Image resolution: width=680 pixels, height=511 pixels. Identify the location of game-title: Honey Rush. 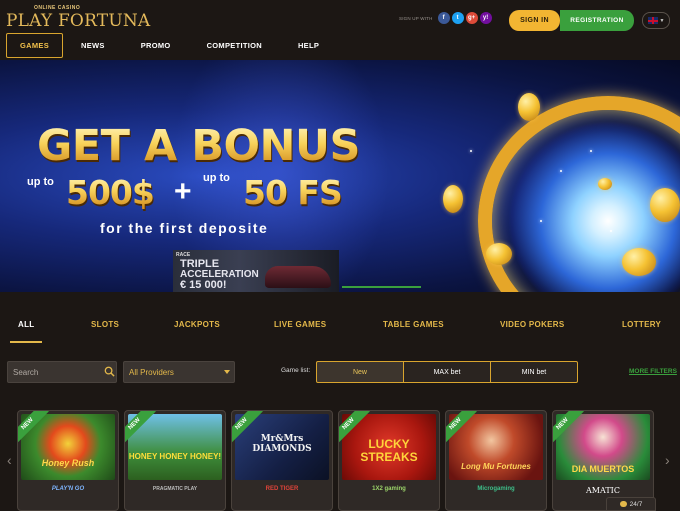
(68, 463).